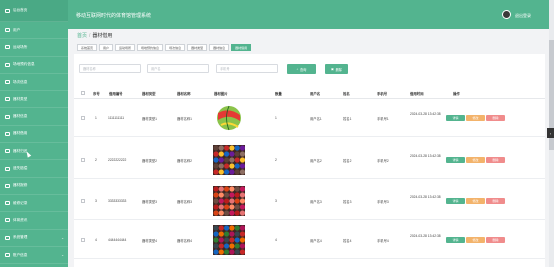 This screenshot has width=554, height=267. I want to click on batch-delete-button: ▣ 删除, so click(336, 69).